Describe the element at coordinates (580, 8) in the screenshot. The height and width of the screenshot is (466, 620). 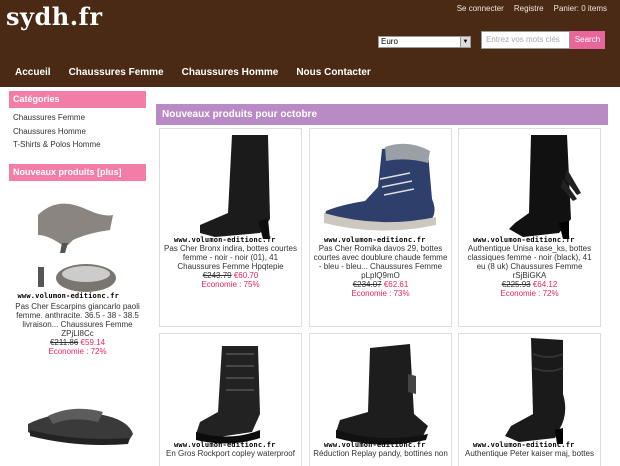
I see `cart-link: Panier: 0 items` at that location.